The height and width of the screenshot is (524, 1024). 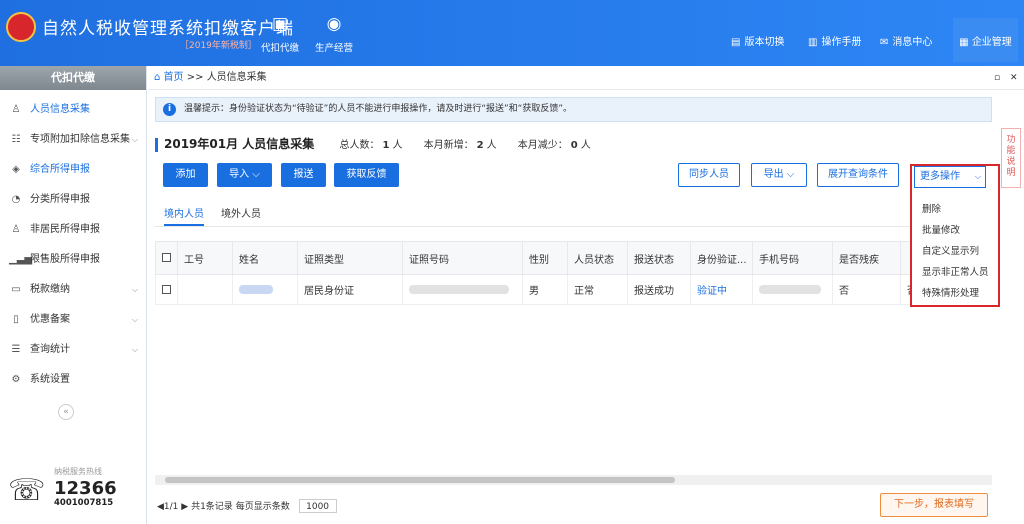 I want to click on total-label: 总人数：, so click(x=359, y=145).